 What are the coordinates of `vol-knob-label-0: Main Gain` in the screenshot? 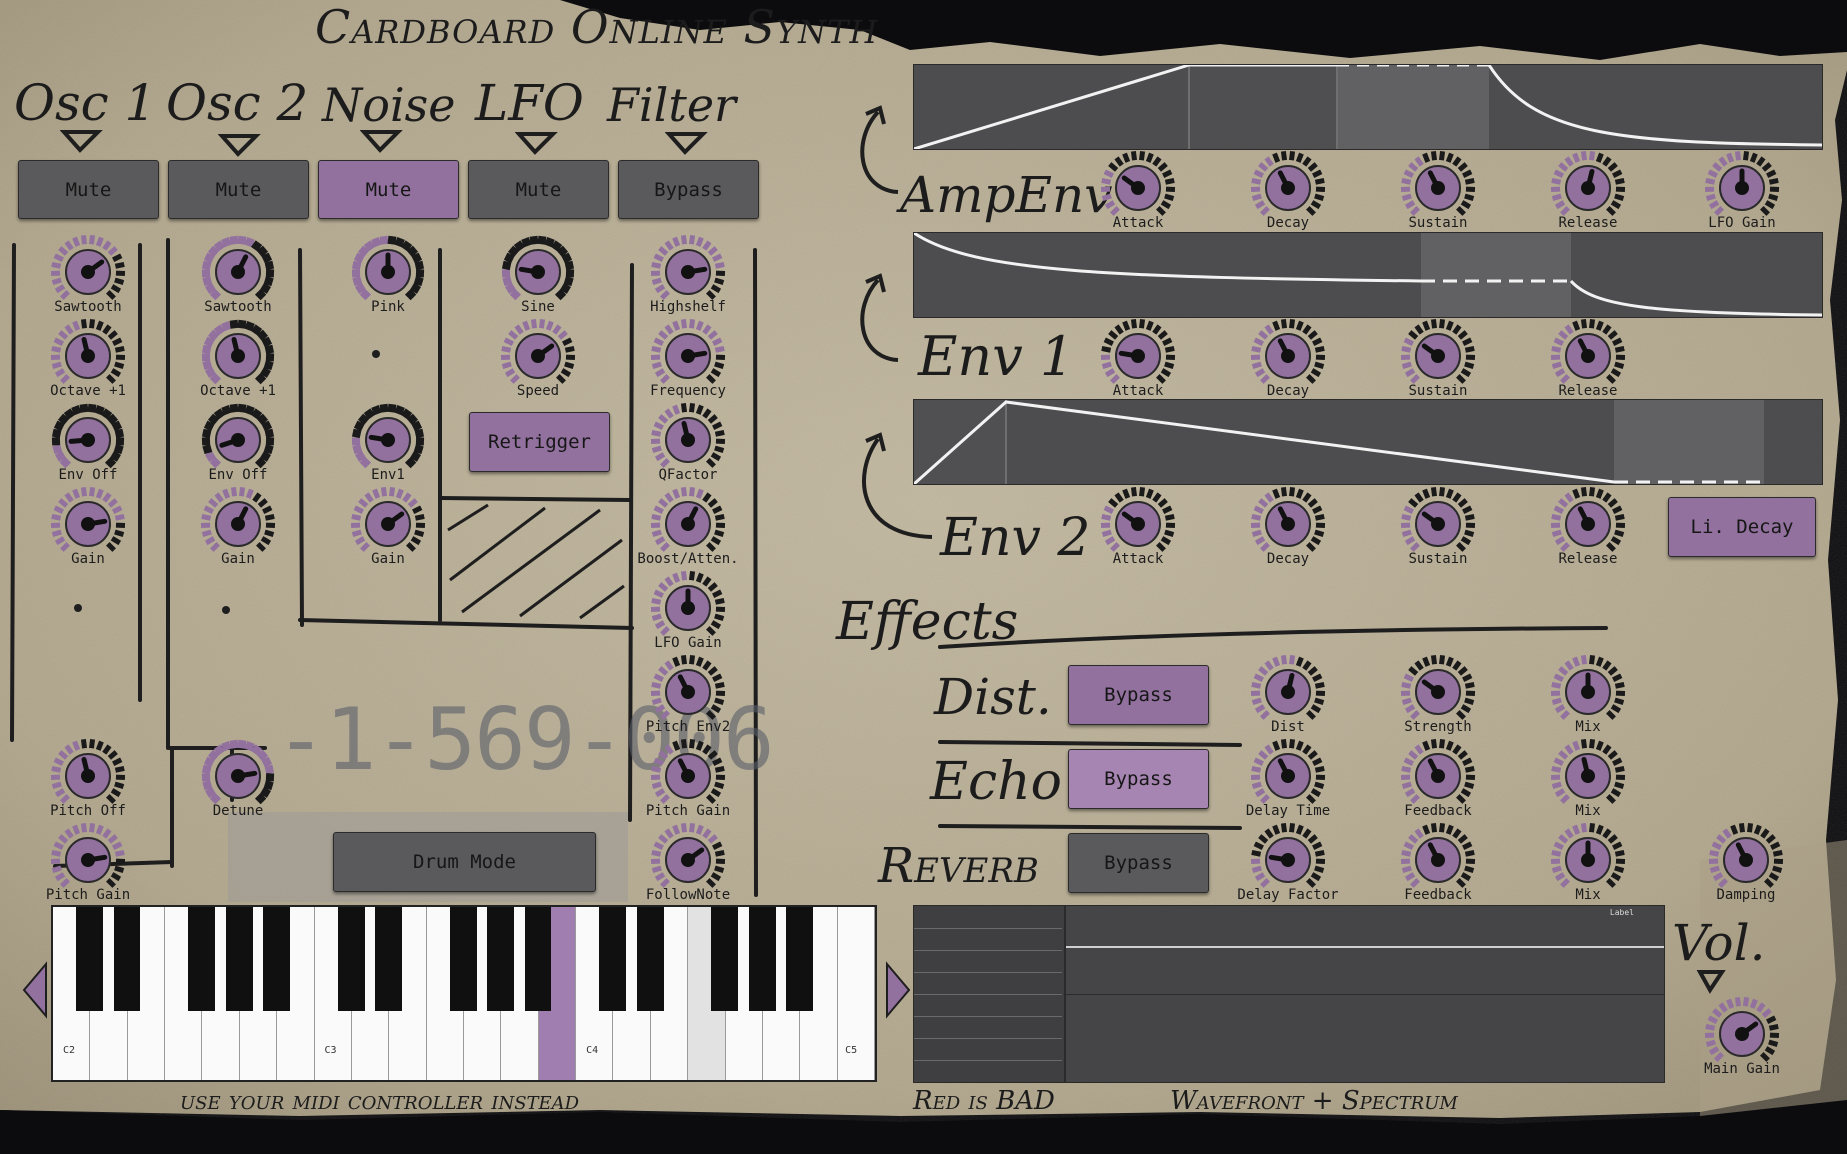 It's located at (1742, 1069).